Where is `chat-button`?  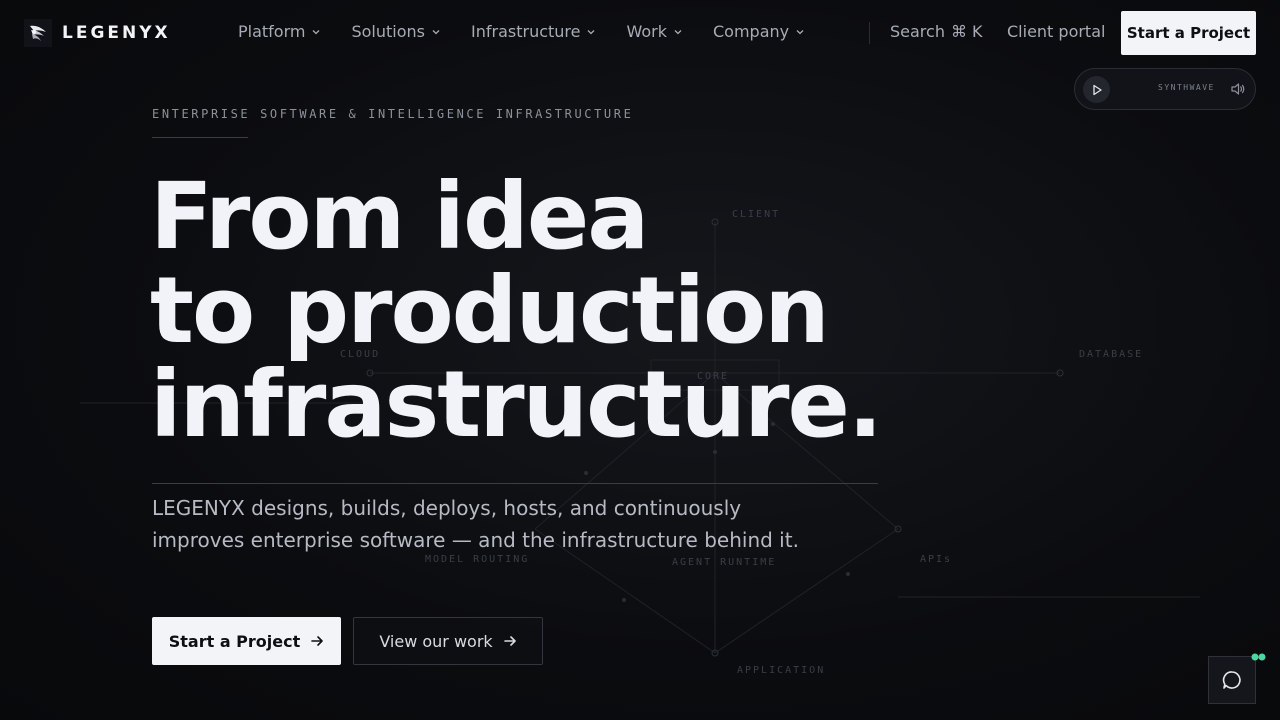
chat-button is located at coordinates (1232, 680).